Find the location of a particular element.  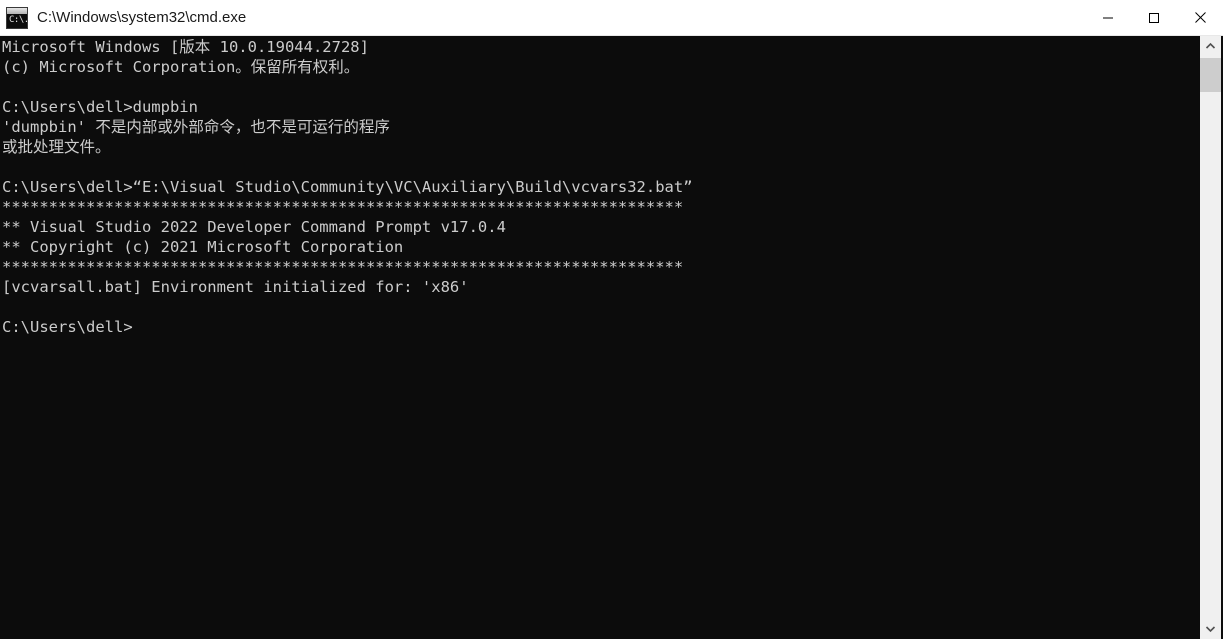

window-controls is located at coordinates (1154, 18).